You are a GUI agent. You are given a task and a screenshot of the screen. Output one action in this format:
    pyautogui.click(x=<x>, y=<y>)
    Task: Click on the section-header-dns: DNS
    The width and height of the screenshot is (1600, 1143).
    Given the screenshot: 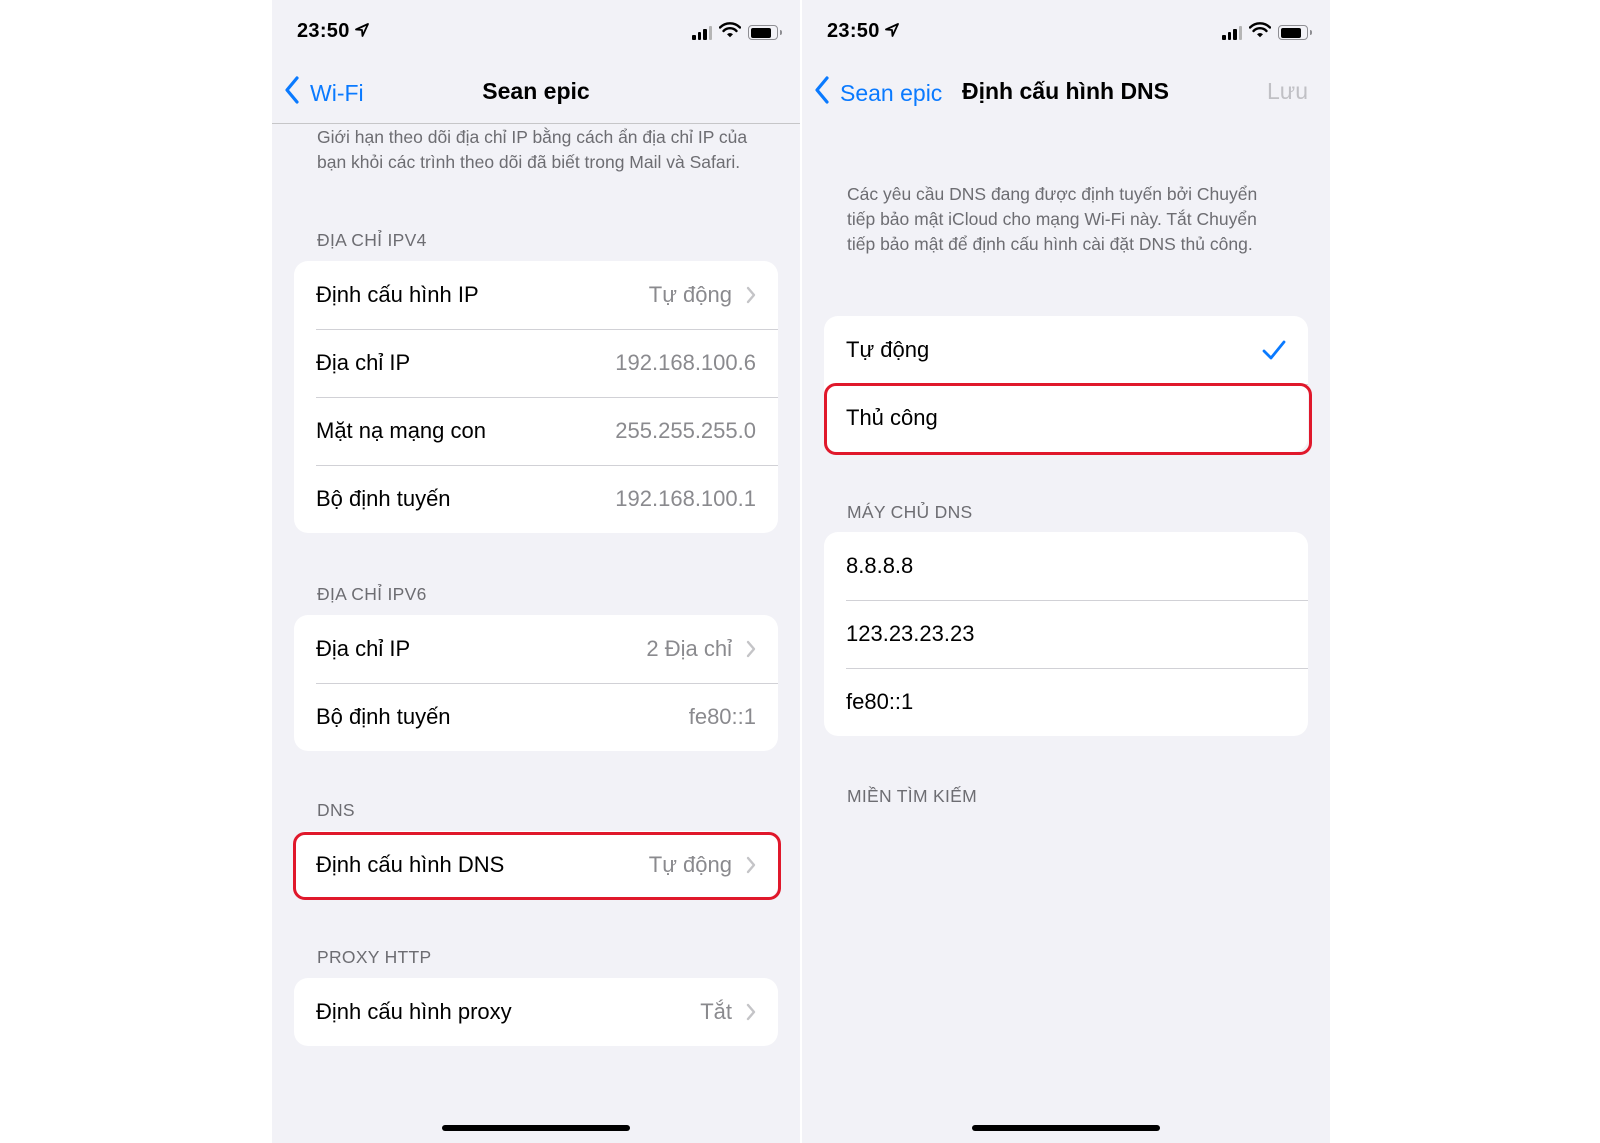 What is the action you would take?
    pyautogui.click(x=336, y=810)
    